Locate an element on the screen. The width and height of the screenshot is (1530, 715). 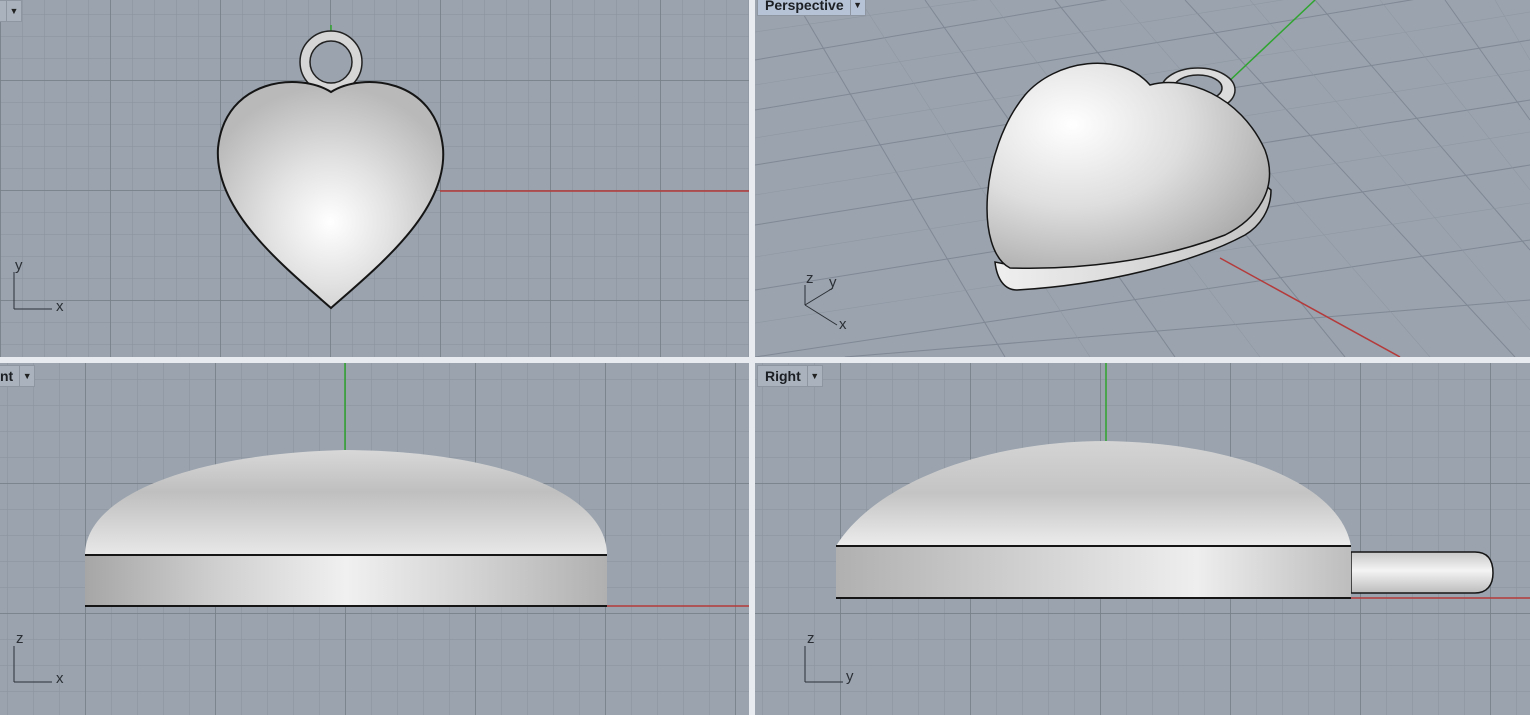
axis-indicator: z x is located at coordinates (38, 658).